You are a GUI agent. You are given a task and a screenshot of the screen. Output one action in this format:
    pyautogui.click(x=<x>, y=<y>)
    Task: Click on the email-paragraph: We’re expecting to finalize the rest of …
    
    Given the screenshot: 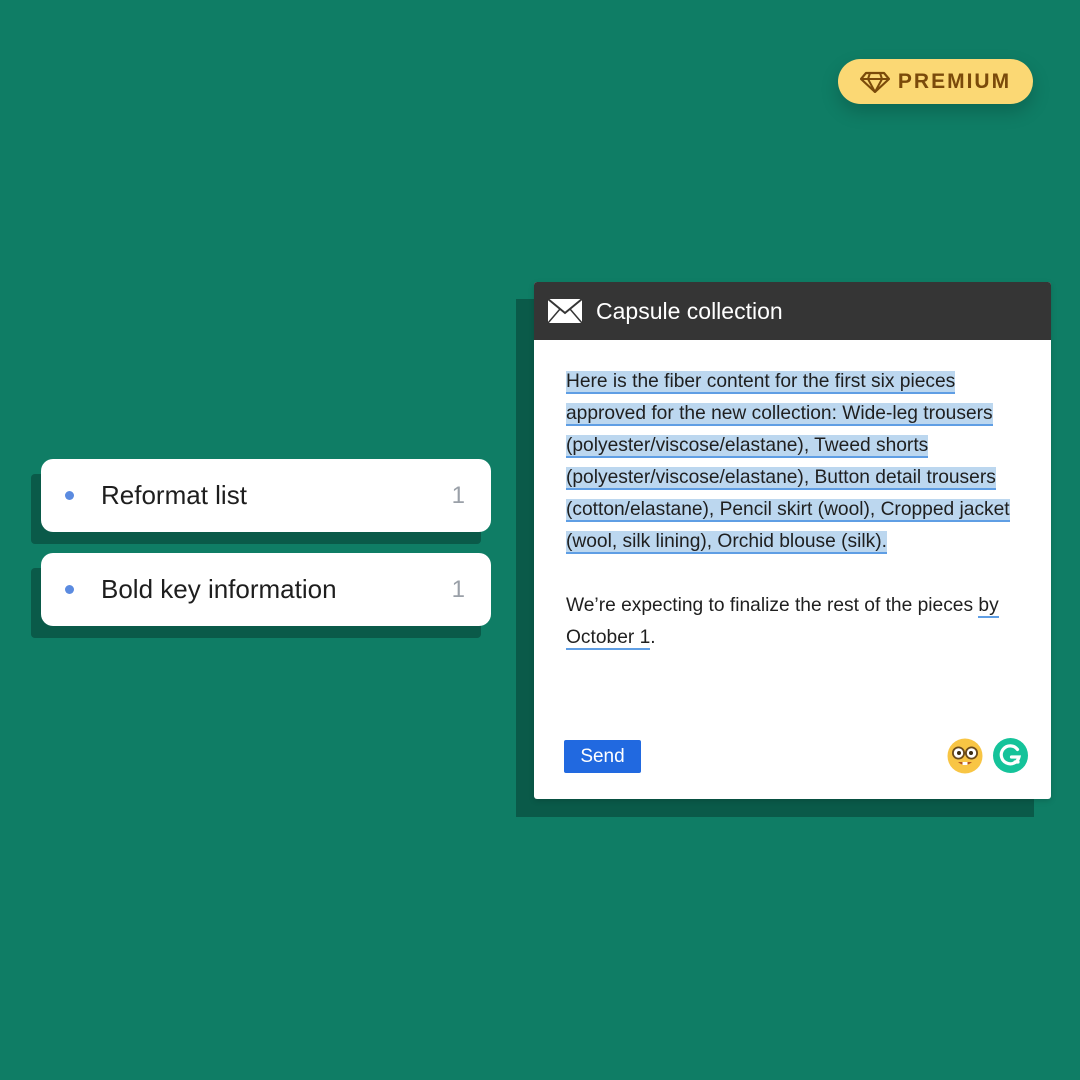 What is the action you would take?
    pyautogui.click(x=801, y=622)
    